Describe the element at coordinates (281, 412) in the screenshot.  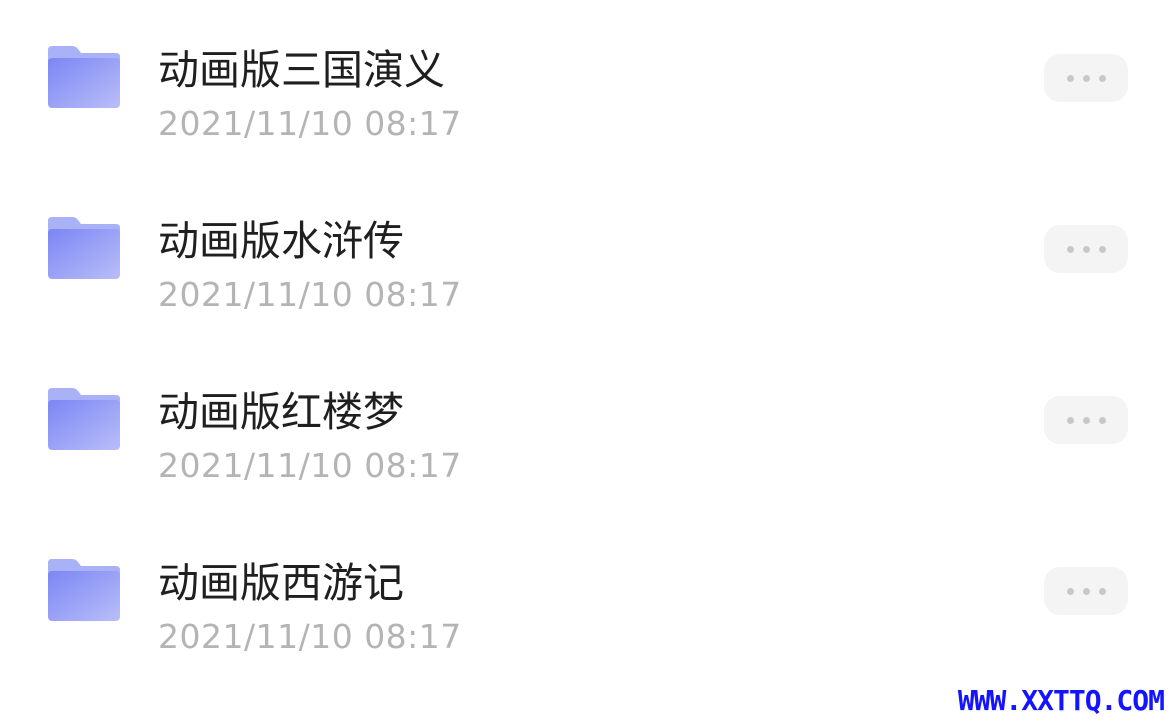
I see `folder-name: 动画版红楼梦` at that location.